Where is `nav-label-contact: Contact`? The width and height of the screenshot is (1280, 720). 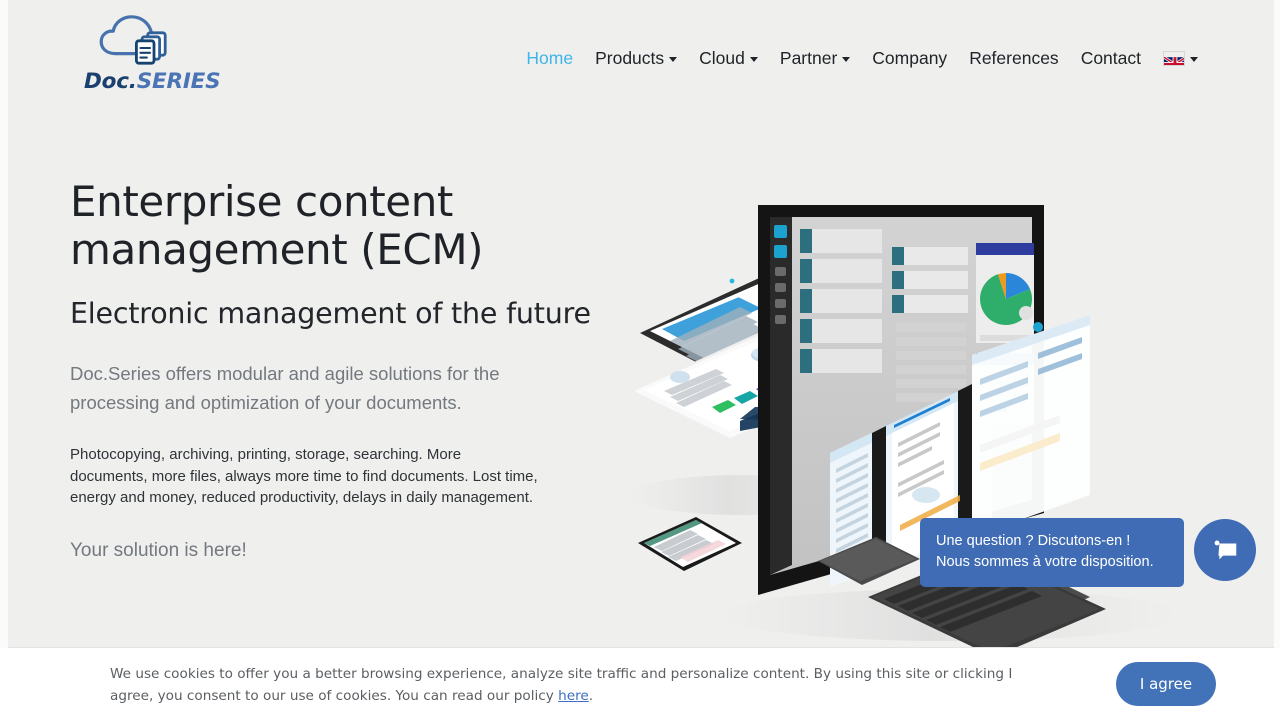
nav-label-contact: Contact is located at coordinates (1110, 58).